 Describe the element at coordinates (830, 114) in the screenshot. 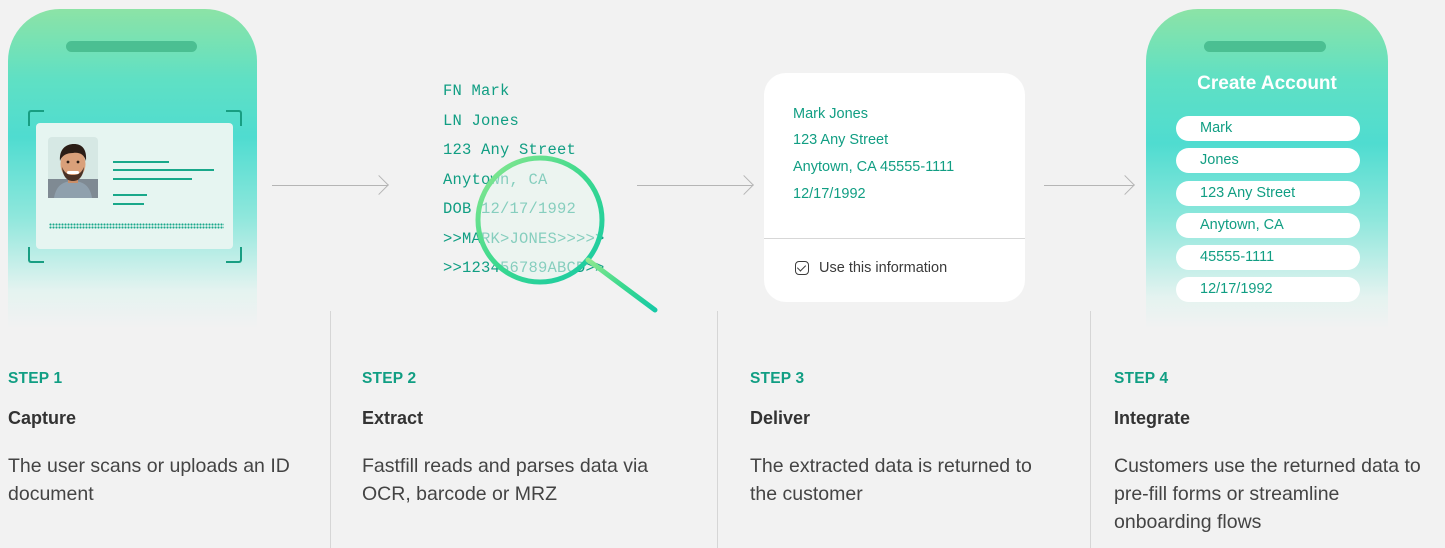

I see `delivered-name: Mark Jones` at that location.